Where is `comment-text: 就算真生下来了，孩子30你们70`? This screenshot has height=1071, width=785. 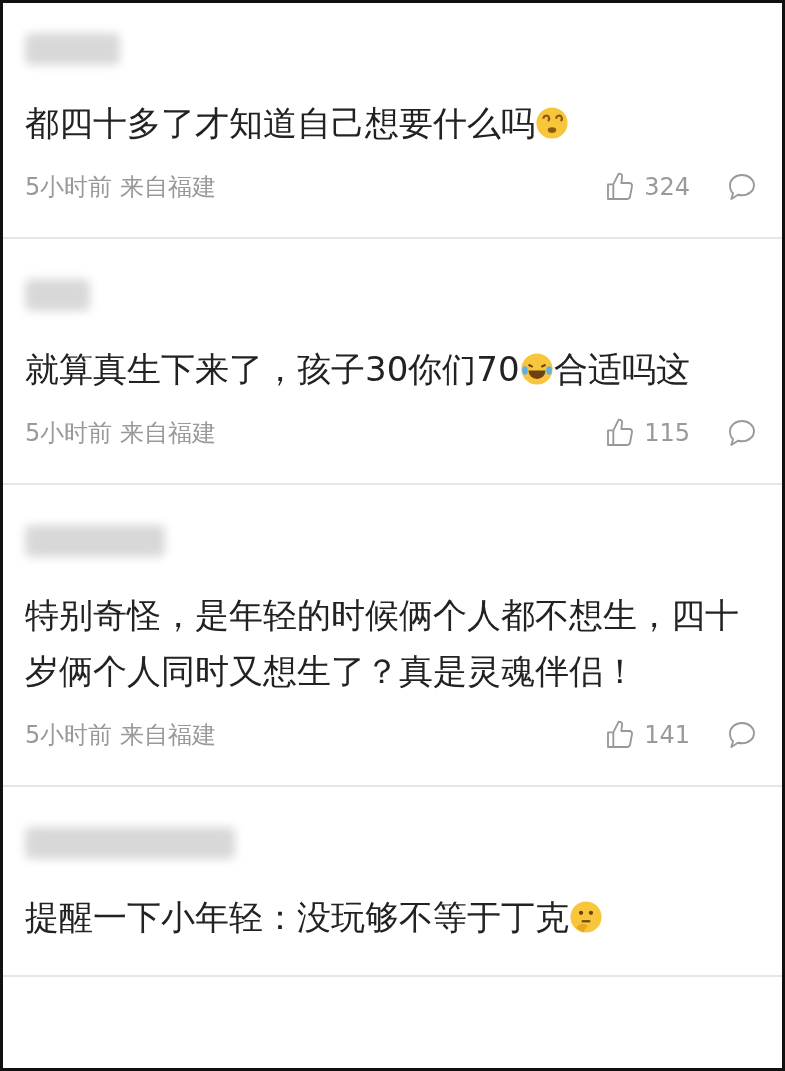
comment-text: 就算真生下来了，孩子30你们70 is located at coordinates (272, 369).